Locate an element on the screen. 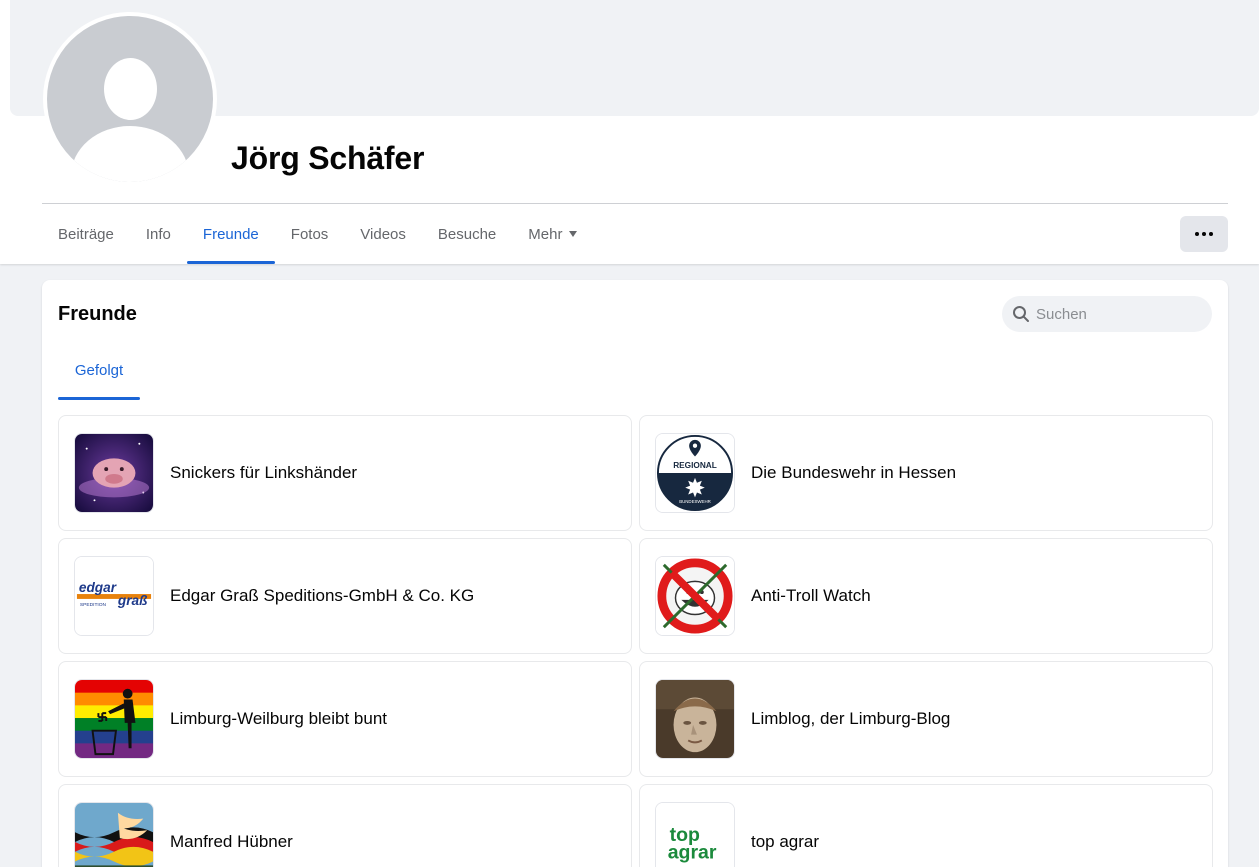 The width and height of the screenshot is (1259, 867). item-name: Limburg-Weilburg bleibt bunt is located at coordinates (278, 719).